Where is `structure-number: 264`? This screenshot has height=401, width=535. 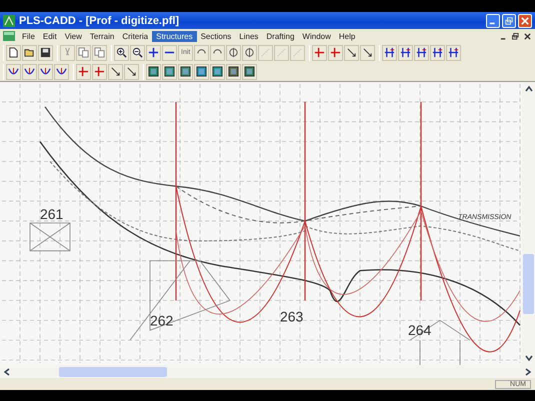
structure-number: 264 is located at coordinates (420, 330).